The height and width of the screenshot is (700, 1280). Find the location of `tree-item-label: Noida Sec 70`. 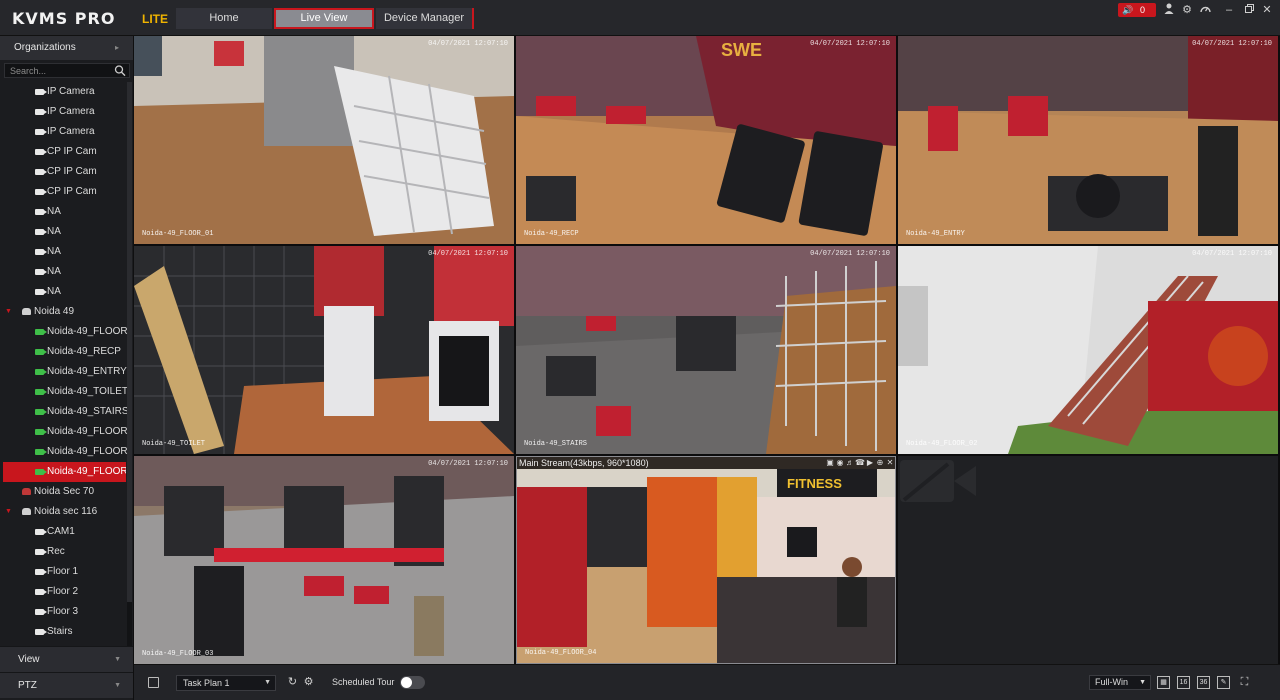

tree-item-label: Noida Sec 70 is located at coordinates (64, 491).